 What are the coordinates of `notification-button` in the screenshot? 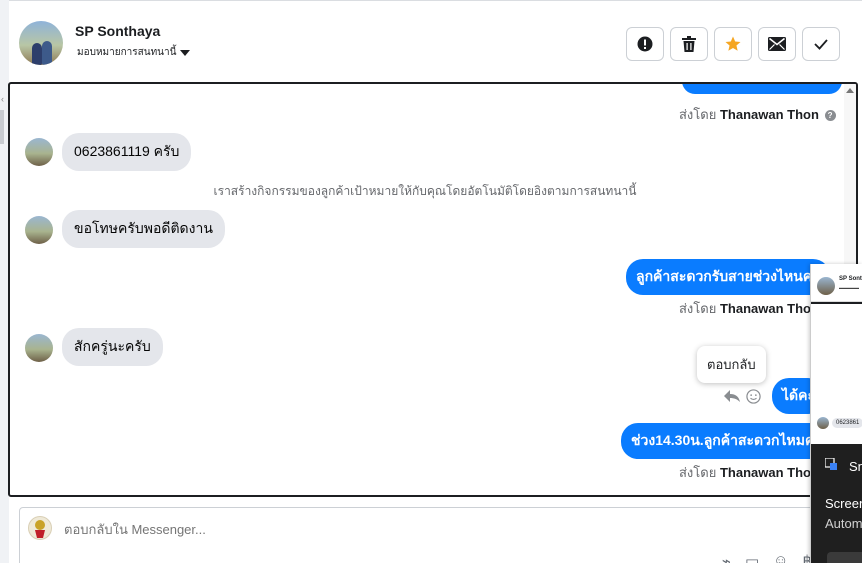 It's located at (844, 557).